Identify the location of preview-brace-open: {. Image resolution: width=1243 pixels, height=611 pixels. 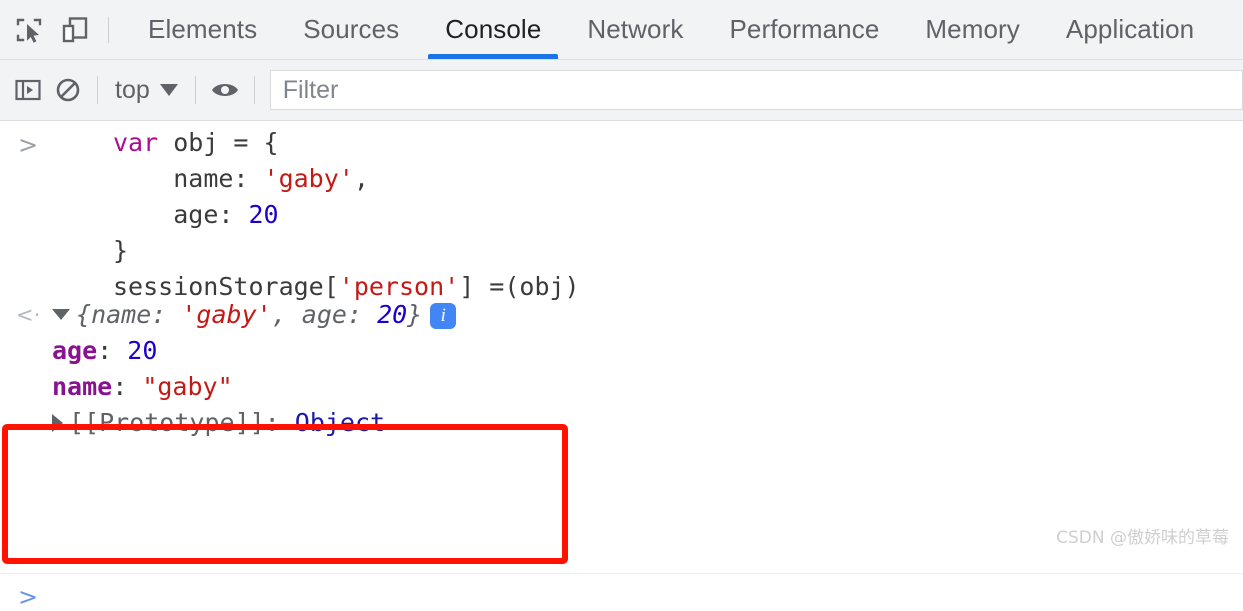
(84, 314).